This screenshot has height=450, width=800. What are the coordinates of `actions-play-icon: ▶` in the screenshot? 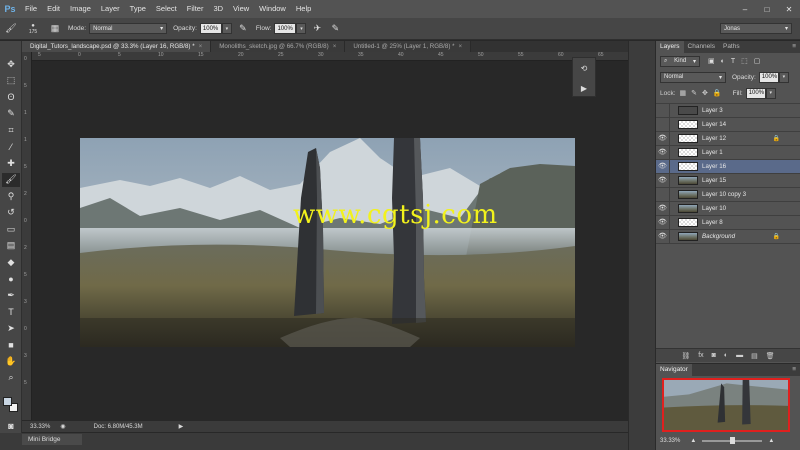 It's located at (584, 88).